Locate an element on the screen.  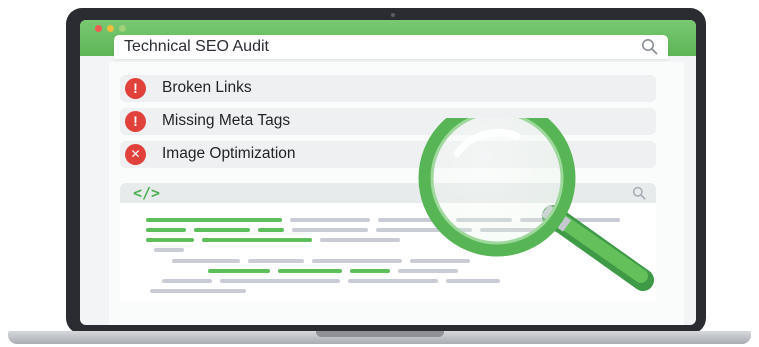
issue-label: Image Optimization is located at coordinates (229, 153).